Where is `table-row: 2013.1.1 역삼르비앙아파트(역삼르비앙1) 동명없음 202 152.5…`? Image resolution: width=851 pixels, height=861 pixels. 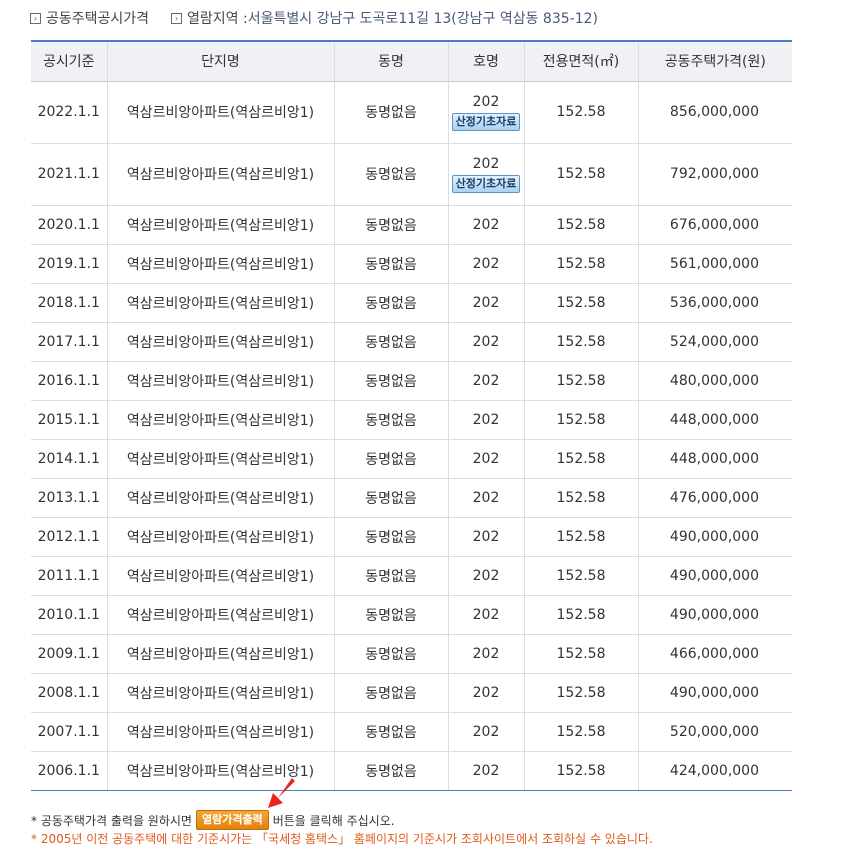
table-row: 2013.1.1 역삼르비앙아파트(역삼르비앙1) 동명없음 202 152.5… is located at coordinates (411, 498).